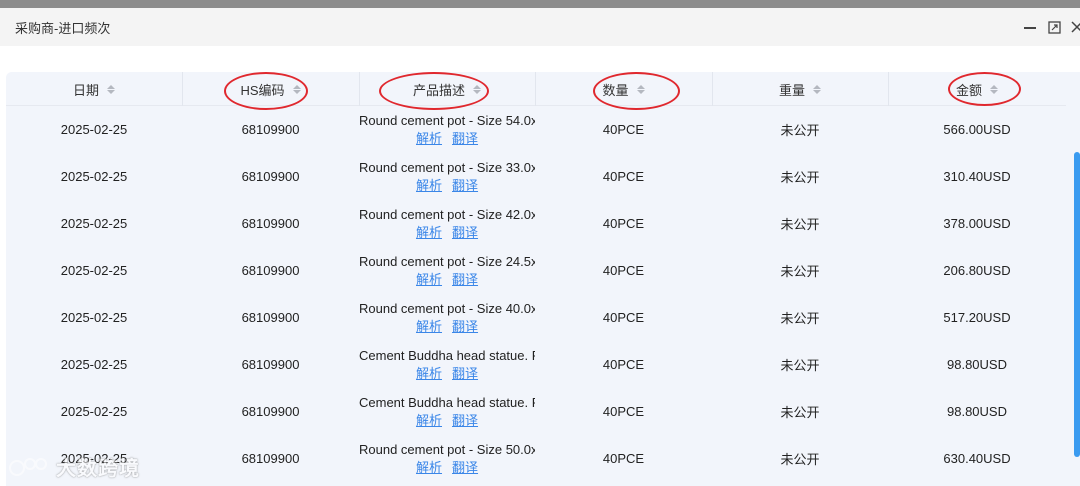 This screenshot has width=1080, height=486. I want to click on cell-description: Round cement pot - Size 50.0x5 解析 翻译, so click(447, 458).